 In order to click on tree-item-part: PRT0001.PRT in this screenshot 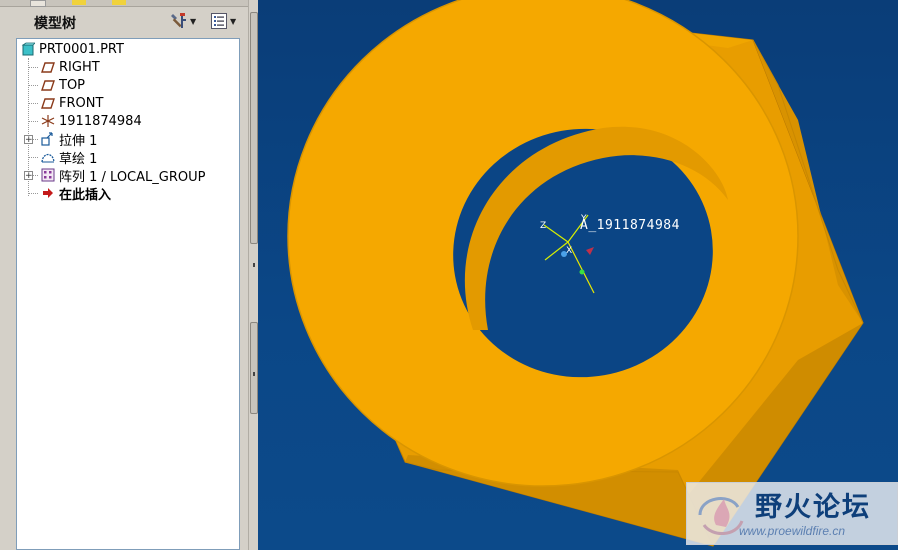, I will do `click(72, 49)`.